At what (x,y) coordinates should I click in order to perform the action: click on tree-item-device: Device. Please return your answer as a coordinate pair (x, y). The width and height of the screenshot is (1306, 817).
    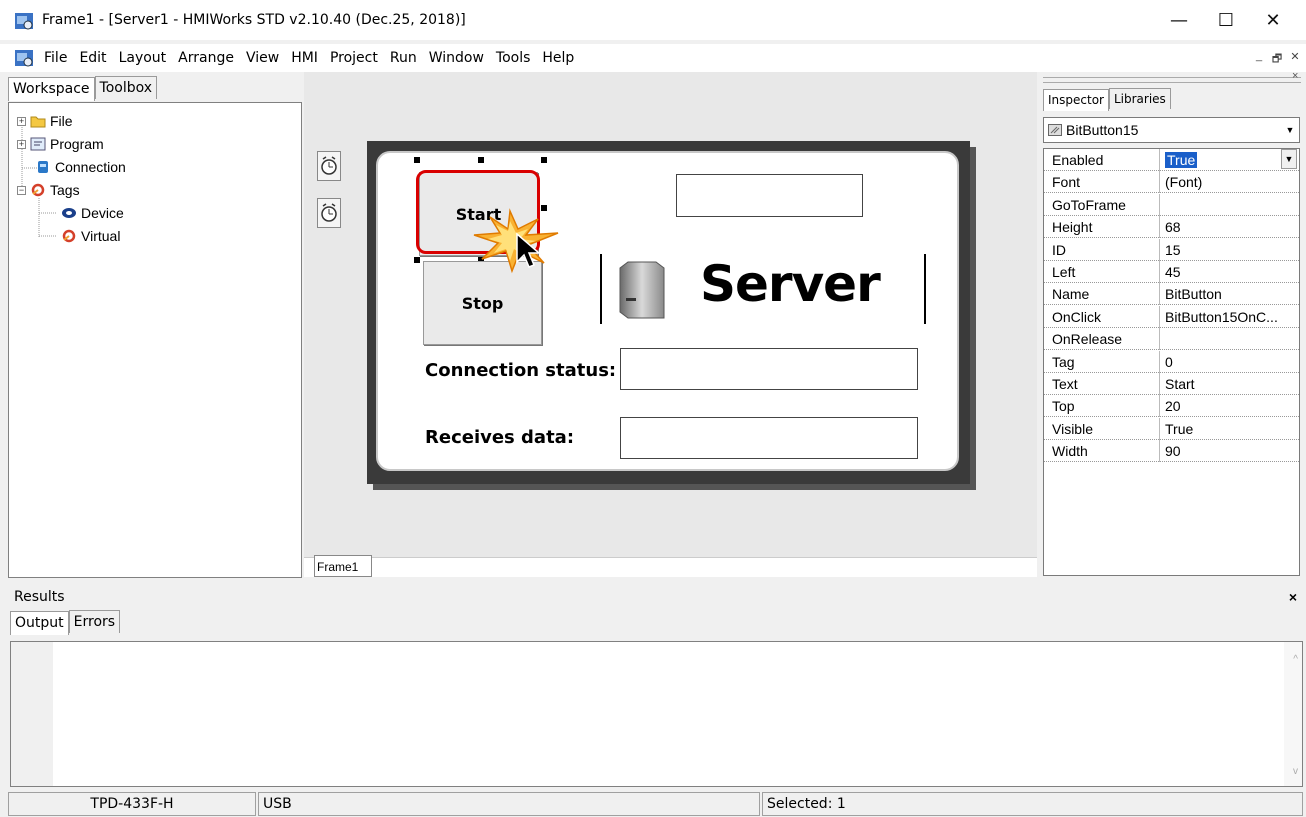
    Looking at the image, I should click on (92, 213).